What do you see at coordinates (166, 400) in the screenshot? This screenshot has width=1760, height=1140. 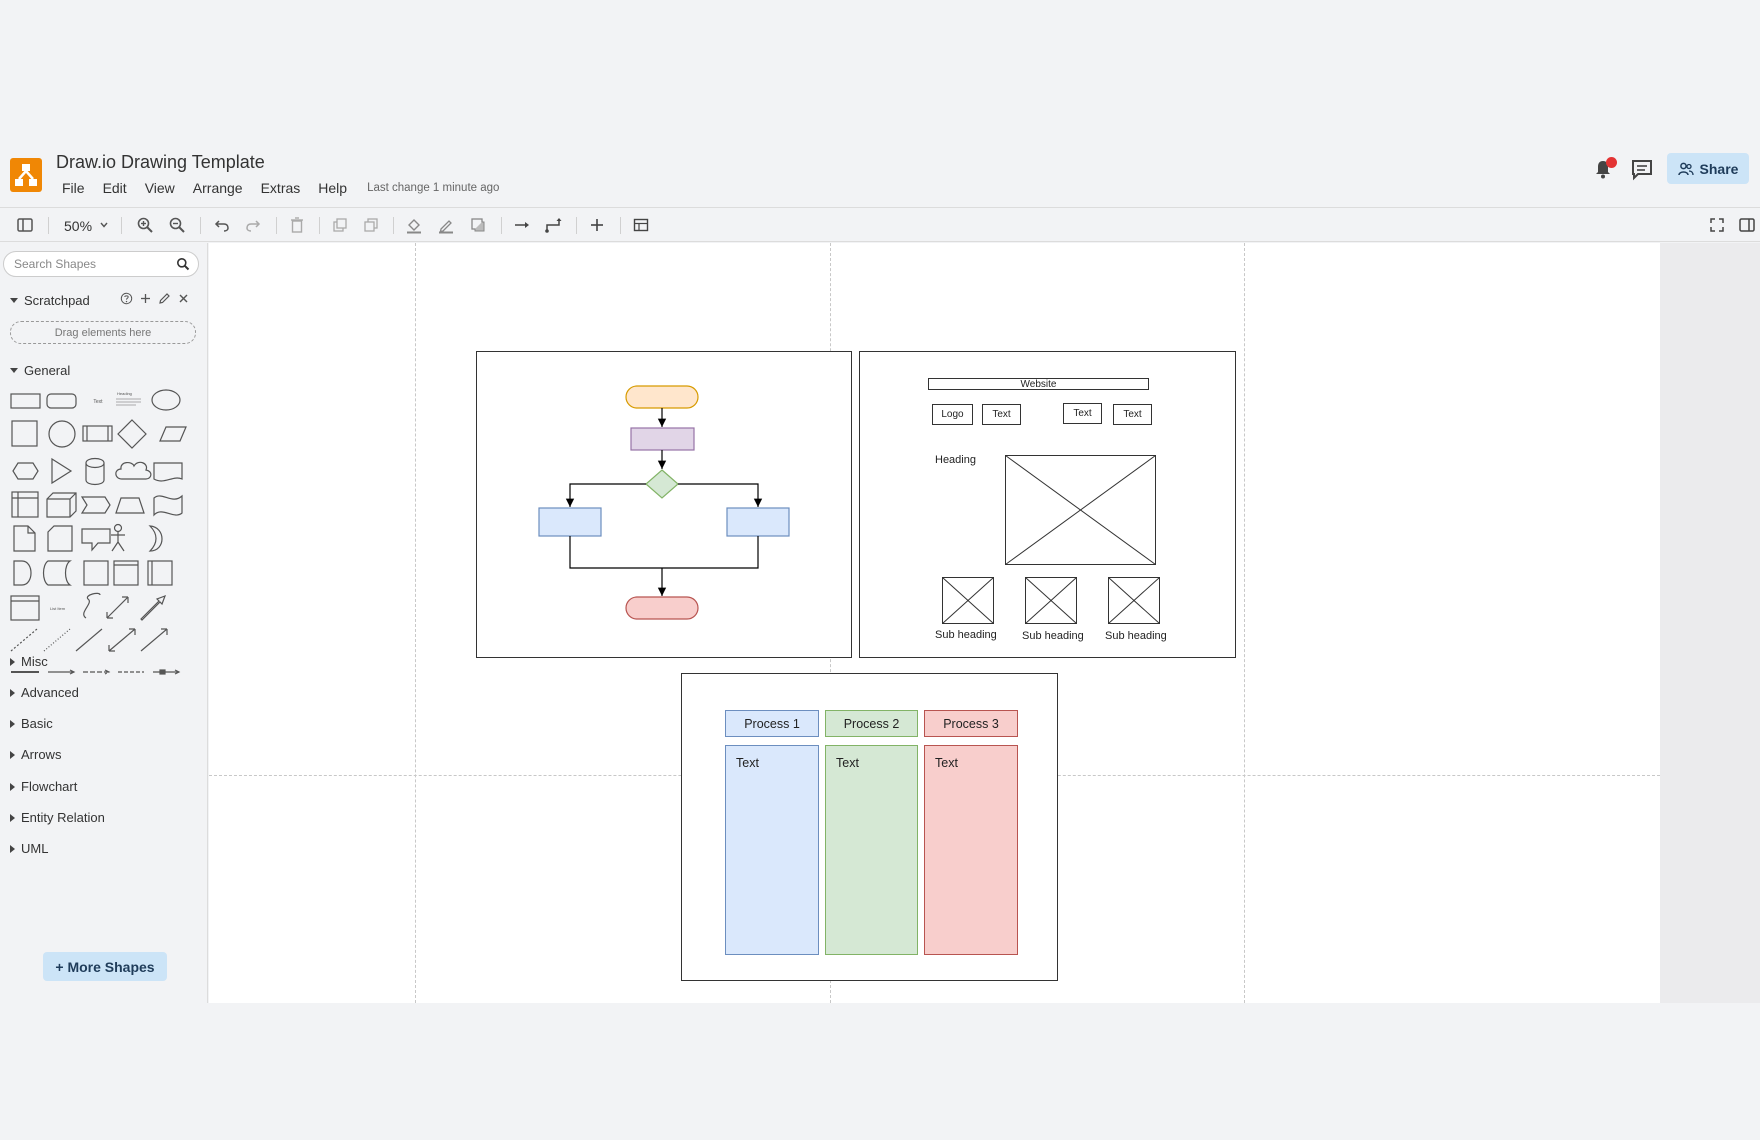 I see `shape-ellipse` at bounding box center [166, 400].